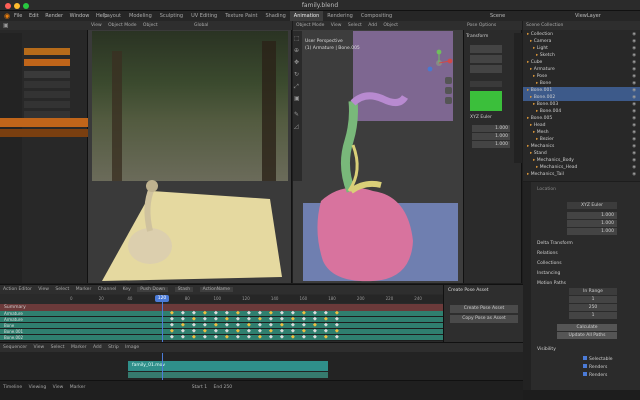 This screenshot has width=640, height=400. Describe the element at coordinates (493, 25) in the screenshot. I see `n-panel-header: Pose Options` at that location.